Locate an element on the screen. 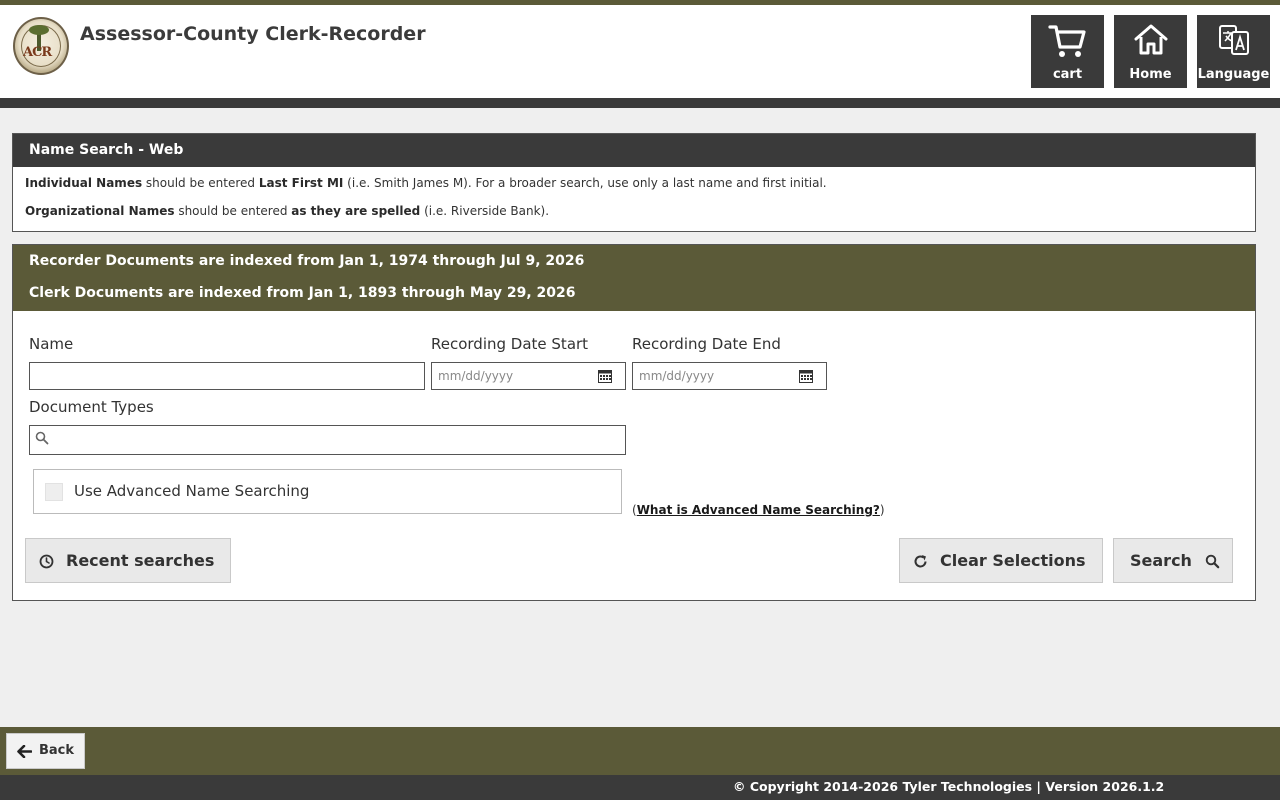 The width and height of the screenshot is (1280, 800). hint-bold: Organizational Names is located at coordinates (100, 211).